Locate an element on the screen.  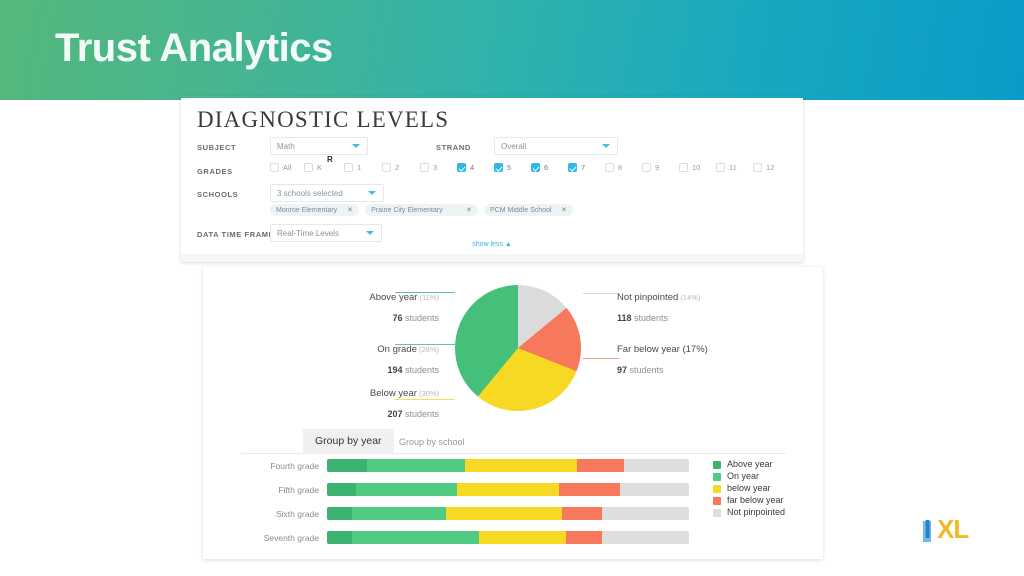
pie-slice-percent: (11%) is located at coordinates (428, 297).